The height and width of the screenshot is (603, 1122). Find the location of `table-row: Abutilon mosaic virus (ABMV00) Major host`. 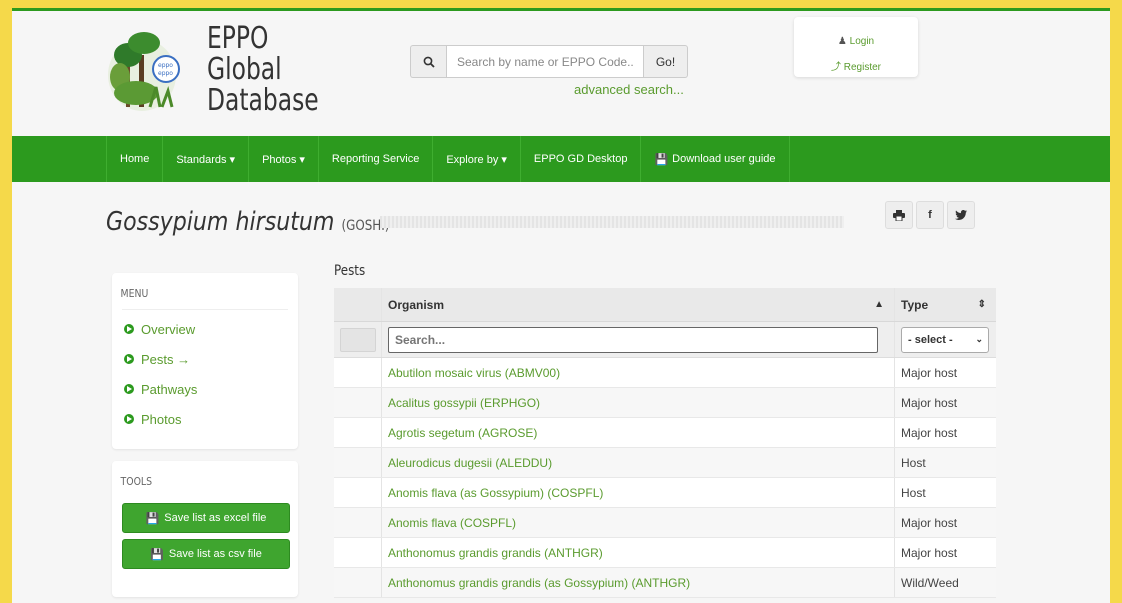

table-row: Abutilon mosaic virus (ABMV00) Major host is located at coordinates (665, 373).